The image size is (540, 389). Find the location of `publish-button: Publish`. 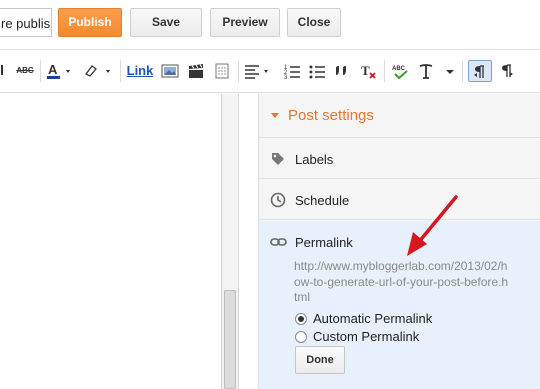

publish-button: Publish is located at coordinates (90, 22).